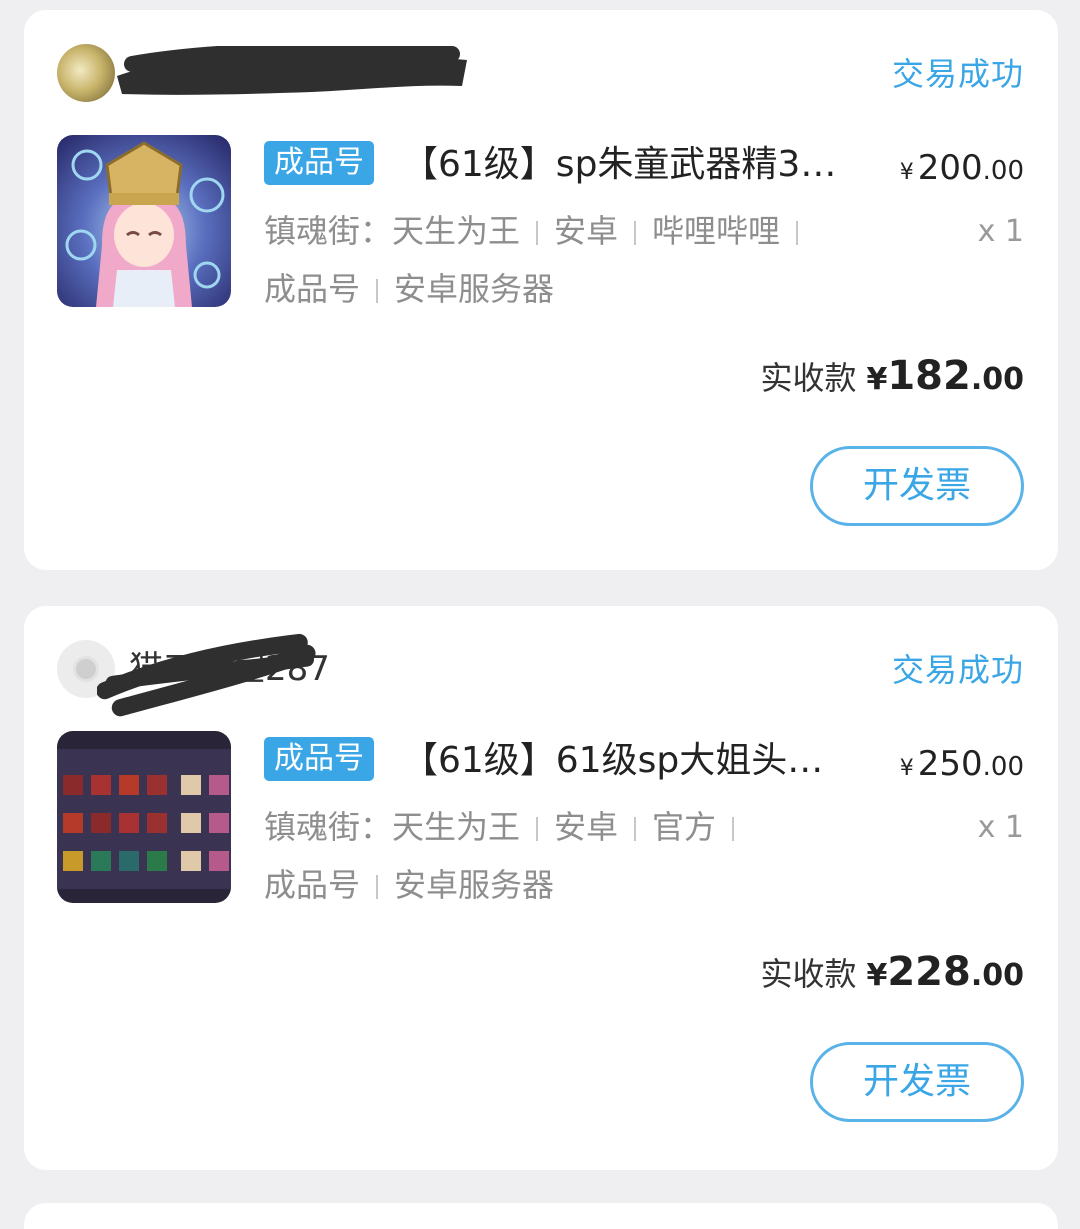 The height and width of the screenshot is (1229, 1080). I want to click on seller-row: 猫工作室287, so click(337, 675).